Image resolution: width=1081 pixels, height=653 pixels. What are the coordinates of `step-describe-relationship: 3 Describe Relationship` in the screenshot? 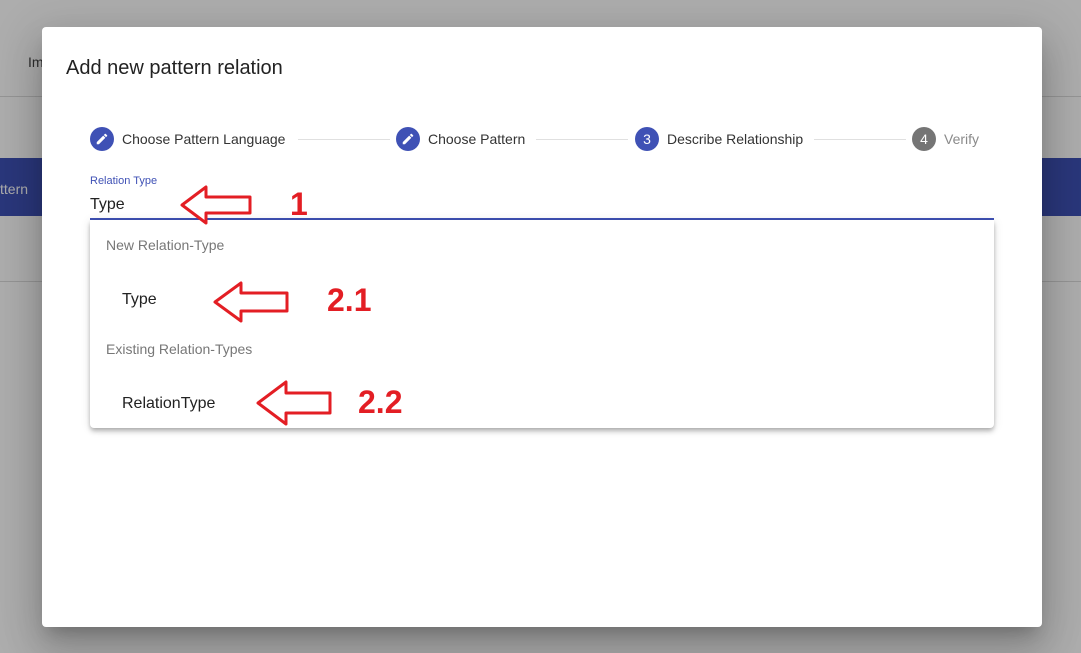 It's located at (719, 139).